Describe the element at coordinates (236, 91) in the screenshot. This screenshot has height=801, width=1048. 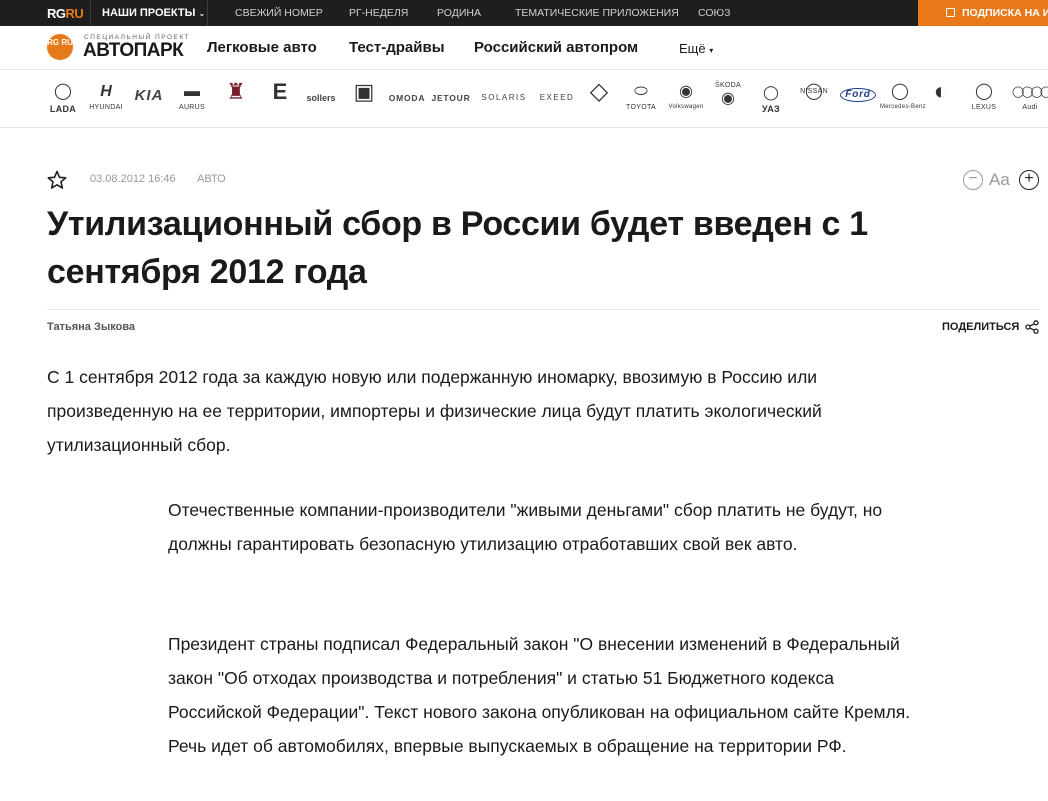
I see `crest-logo-icon: ♜` at that location.